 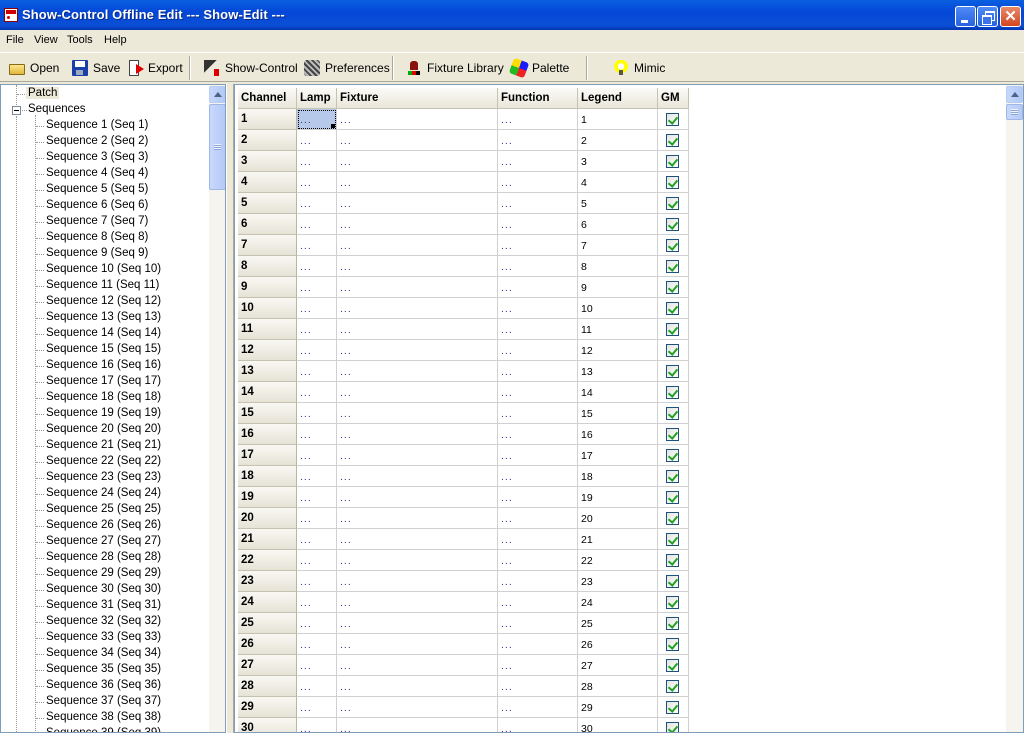 I want to click on palette-button: Palette, so click(x=538, y=68).